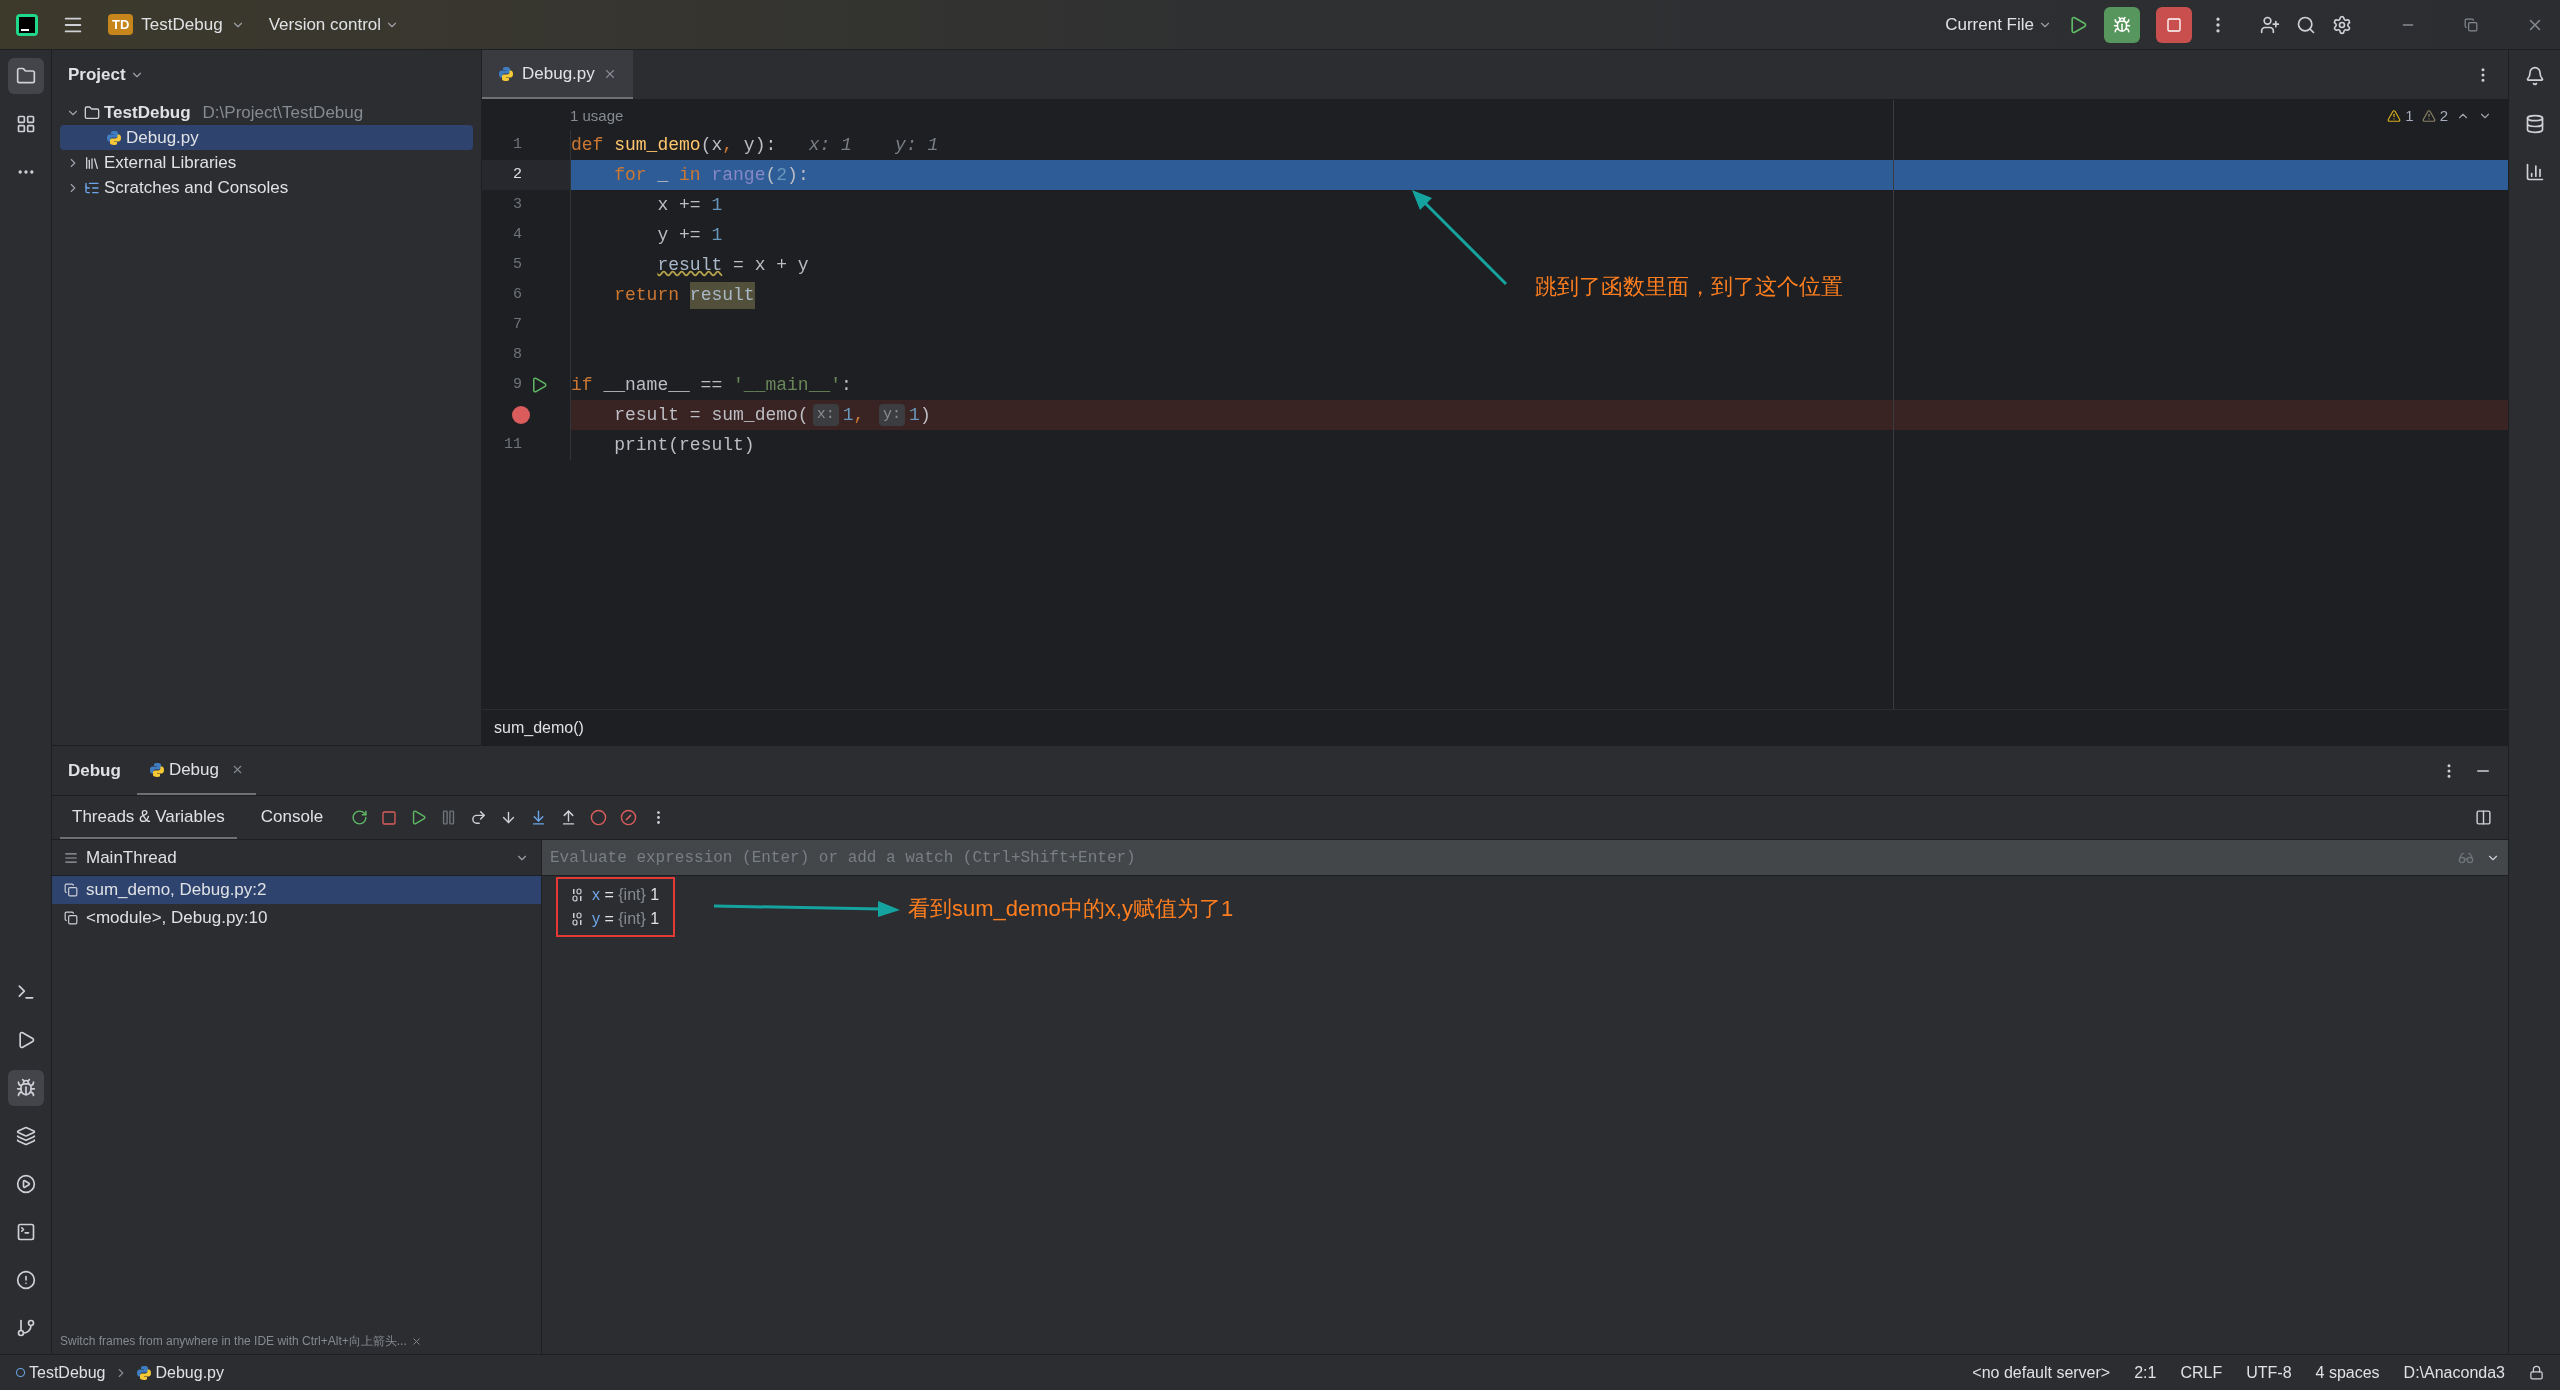  What do you see at coordinates (266, 112) in the screenshot?
I see `tree-item: TestDebug D:\Project\TestDebug` at bounding box center [266, 112].